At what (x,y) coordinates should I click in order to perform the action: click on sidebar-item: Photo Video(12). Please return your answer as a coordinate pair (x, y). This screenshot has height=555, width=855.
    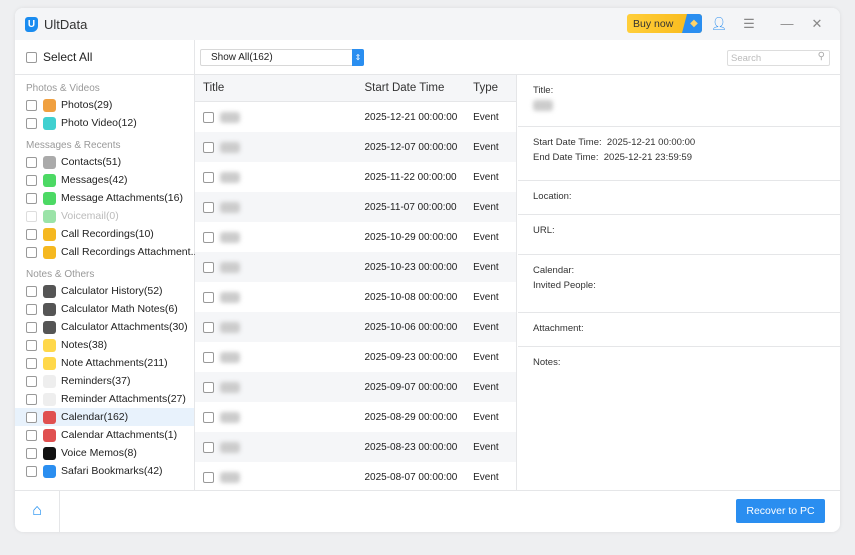
    Looking at the image, I should click on (104, 123).